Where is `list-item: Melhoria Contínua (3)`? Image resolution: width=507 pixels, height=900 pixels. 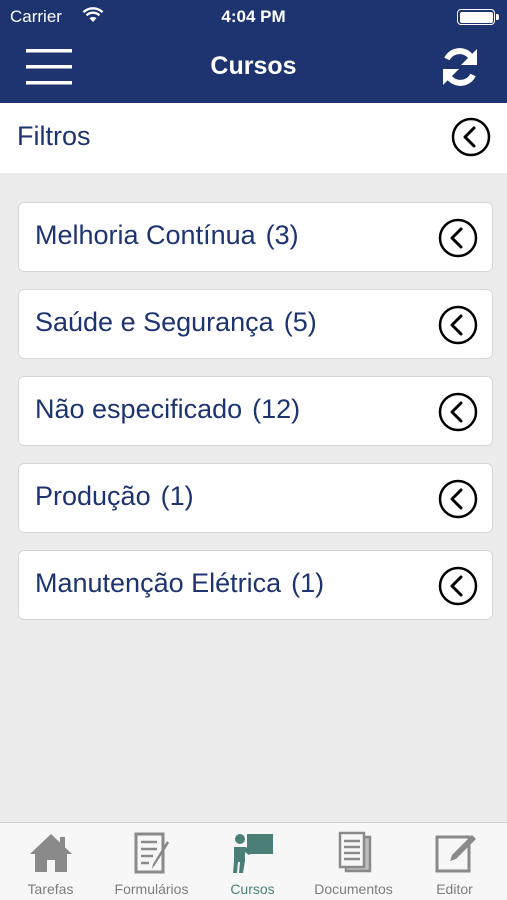
list-item: Melhoria Contínua (3) is located at coordinates (255, 237).